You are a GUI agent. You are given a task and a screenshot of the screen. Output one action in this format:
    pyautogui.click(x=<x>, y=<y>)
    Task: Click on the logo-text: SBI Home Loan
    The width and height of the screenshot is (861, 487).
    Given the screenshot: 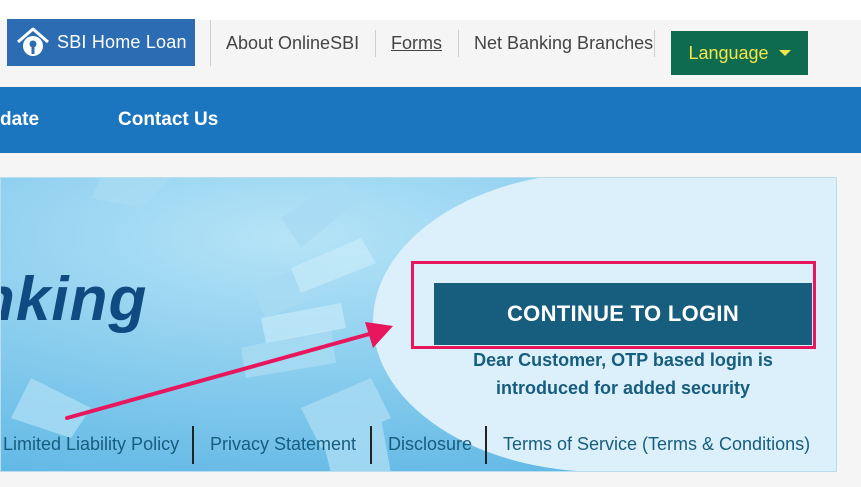 What is the action you would take?
    pyautogui.click(x=122, y=42)
    